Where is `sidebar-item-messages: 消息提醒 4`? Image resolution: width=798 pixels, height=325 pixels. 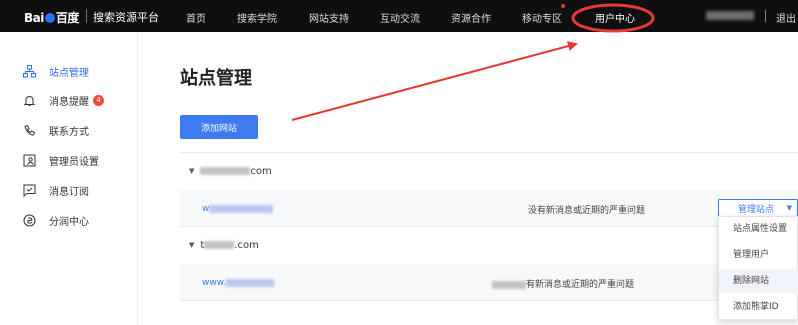 sidebar-item-messages: 消息提醒 4 is located at coordinates (63, 100).